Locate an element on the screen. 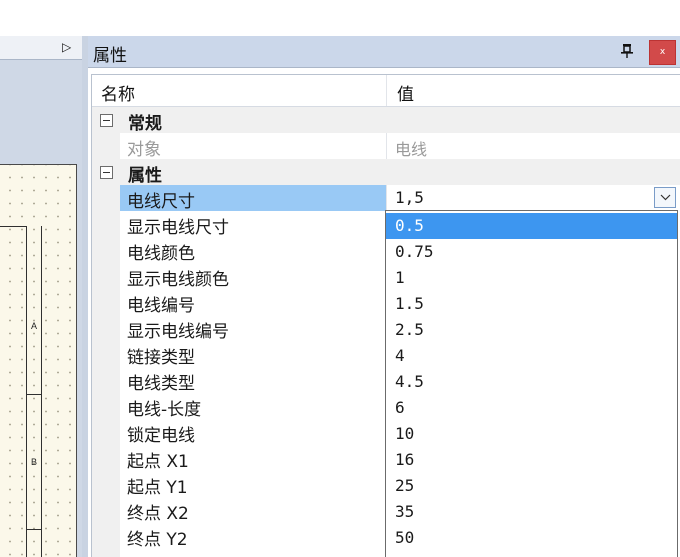 Image resolution: width=680 pixels, height=557 pixels. option-label: 6 is located at coordinates (400, 407).